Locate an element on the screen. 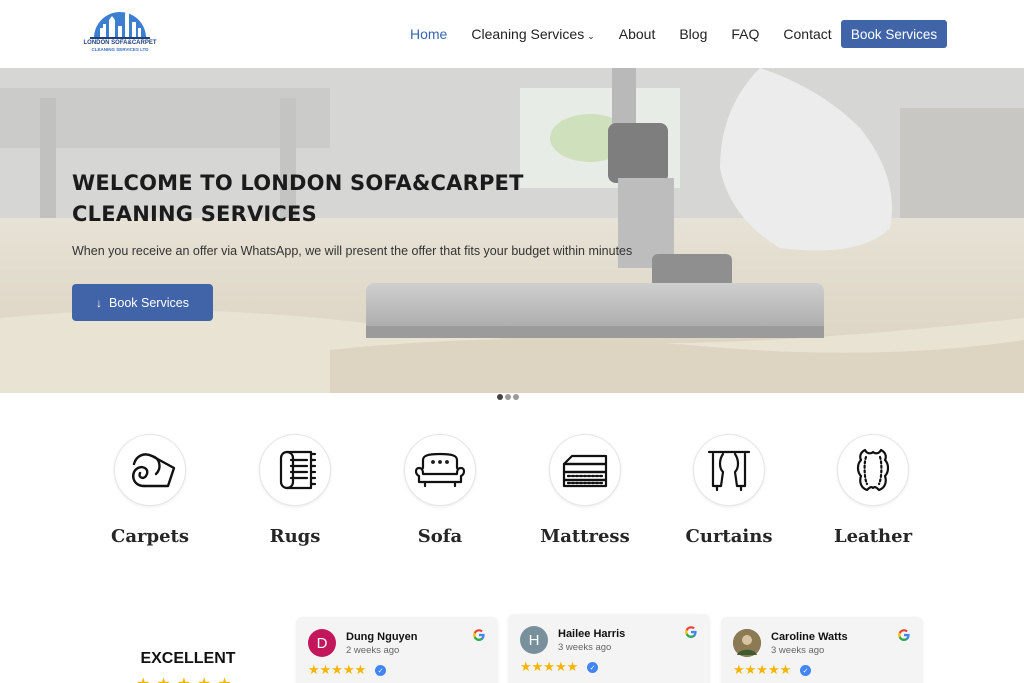 This screenshot has height=683, width=1024. nav-cleaning-services: Cleaning Services ⌄ is located at coordinates (532, 34).